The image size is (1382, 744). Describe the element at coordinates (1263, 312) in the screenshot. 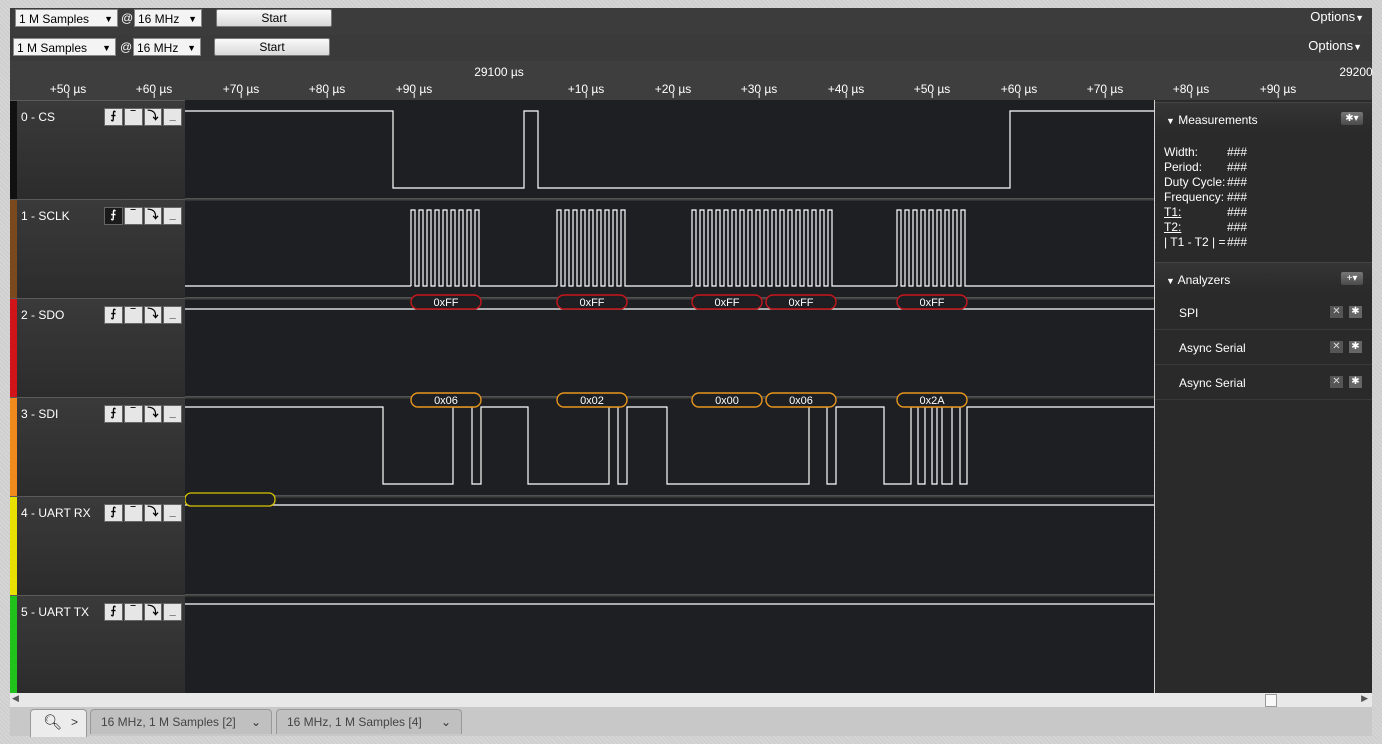

I see `analyzer-spi: SPI ✕ ✱` at that location.